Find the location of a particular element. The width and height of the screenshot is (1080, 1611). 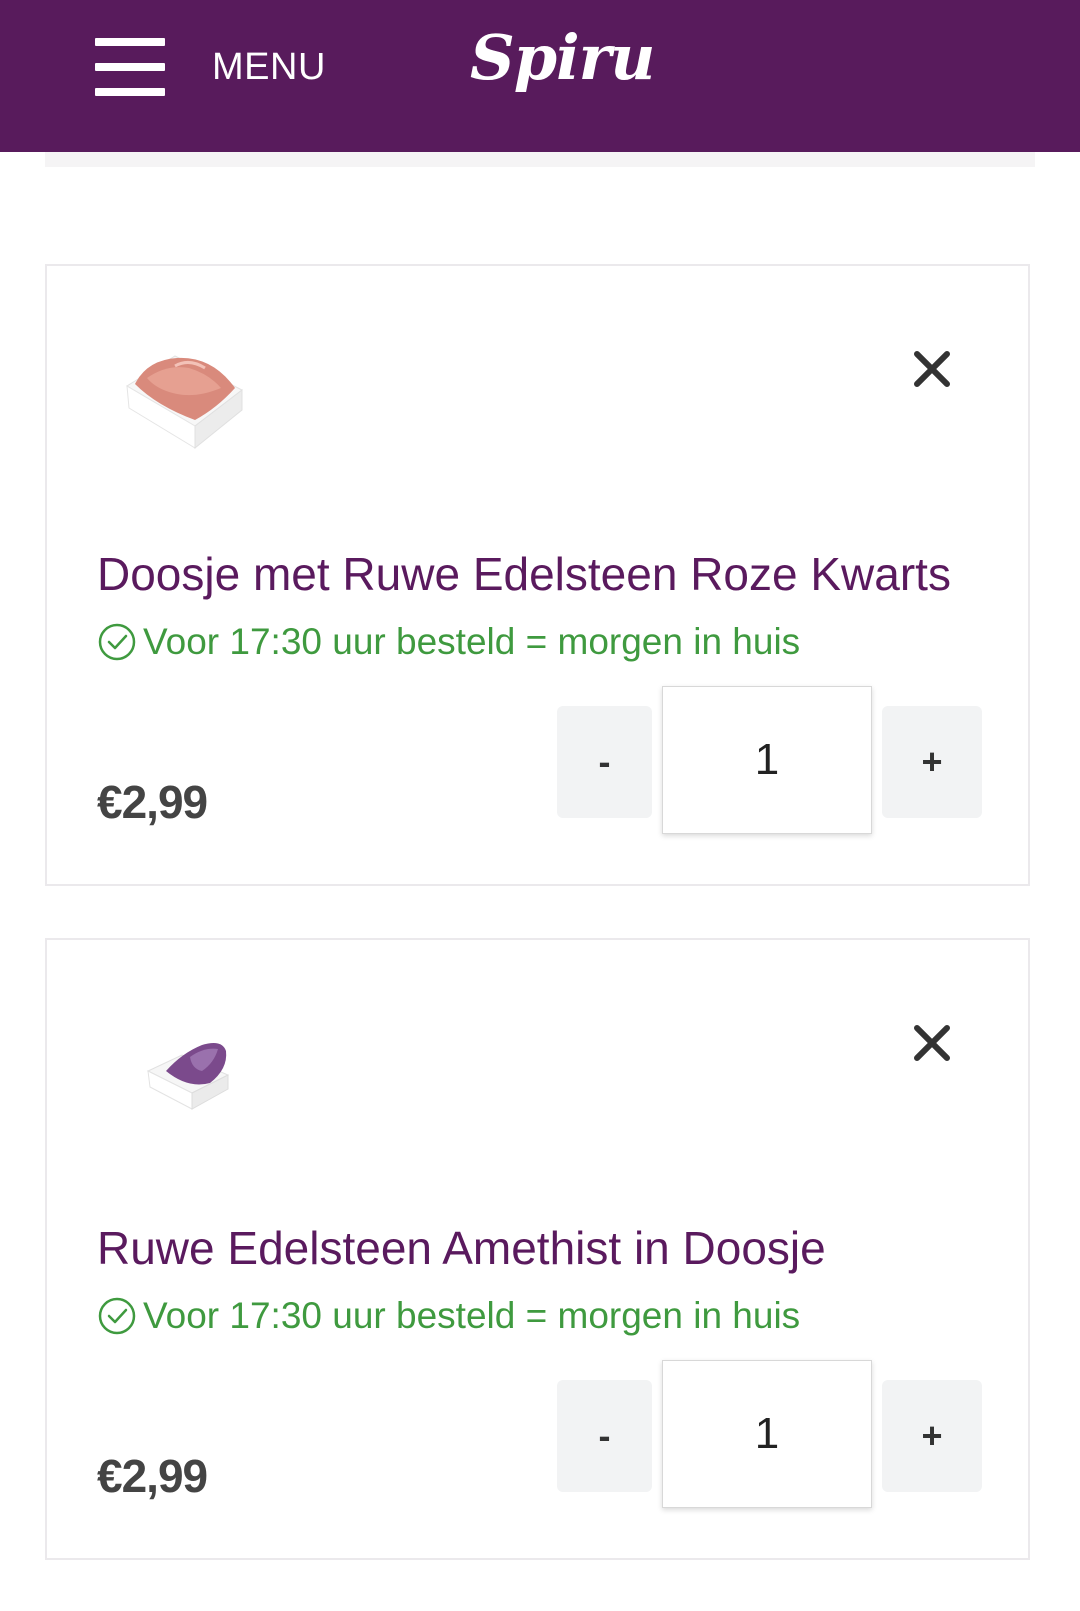

amethyst-box-image is located at coordinates (187, 1075).